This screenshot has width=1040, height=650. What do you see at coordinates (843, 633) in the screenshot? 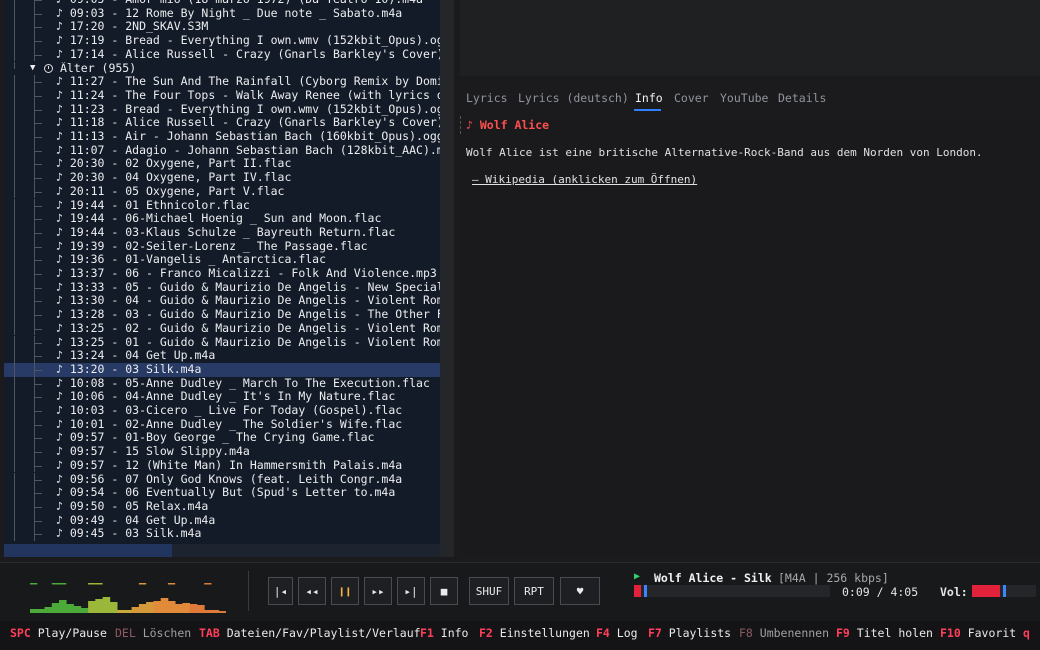
I see `shortcut-key: F9` at bounding box center [843, 633].